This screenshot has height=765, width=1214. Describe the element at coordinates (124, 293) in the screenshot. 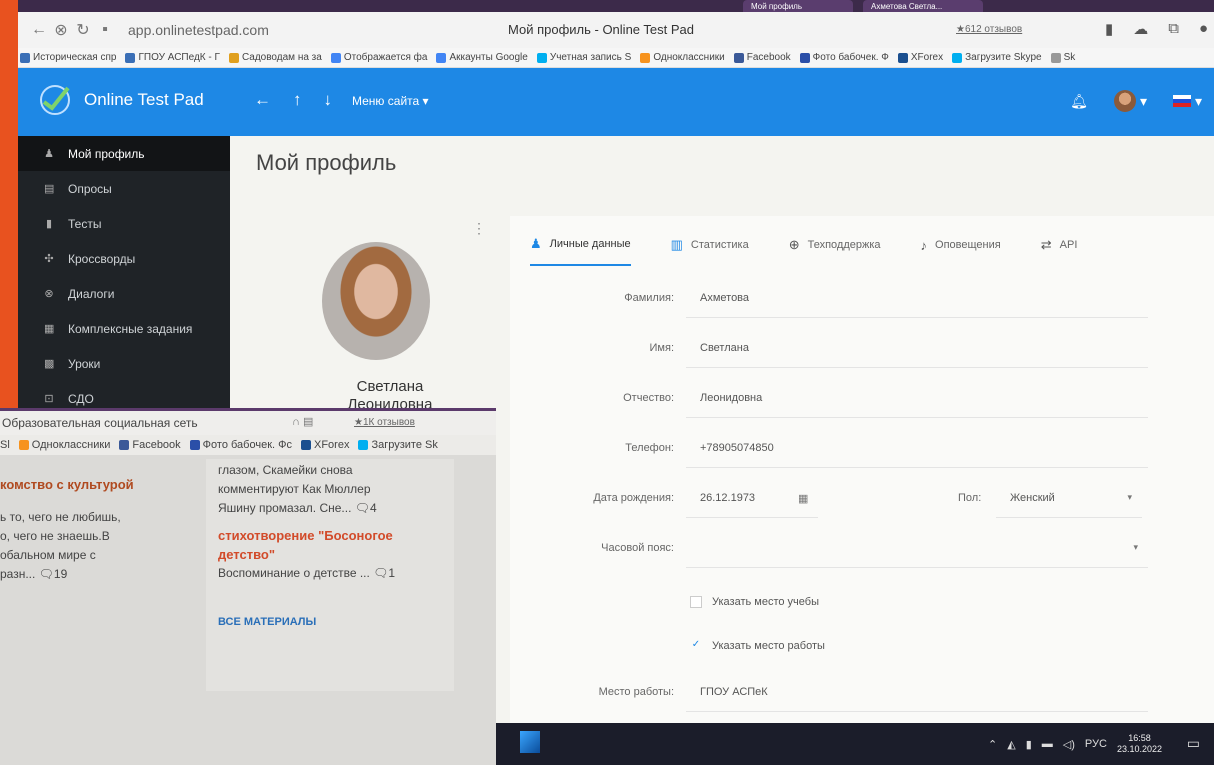

I see `sidebar-item-dialogs: ⊗ Диалоги` at that location.